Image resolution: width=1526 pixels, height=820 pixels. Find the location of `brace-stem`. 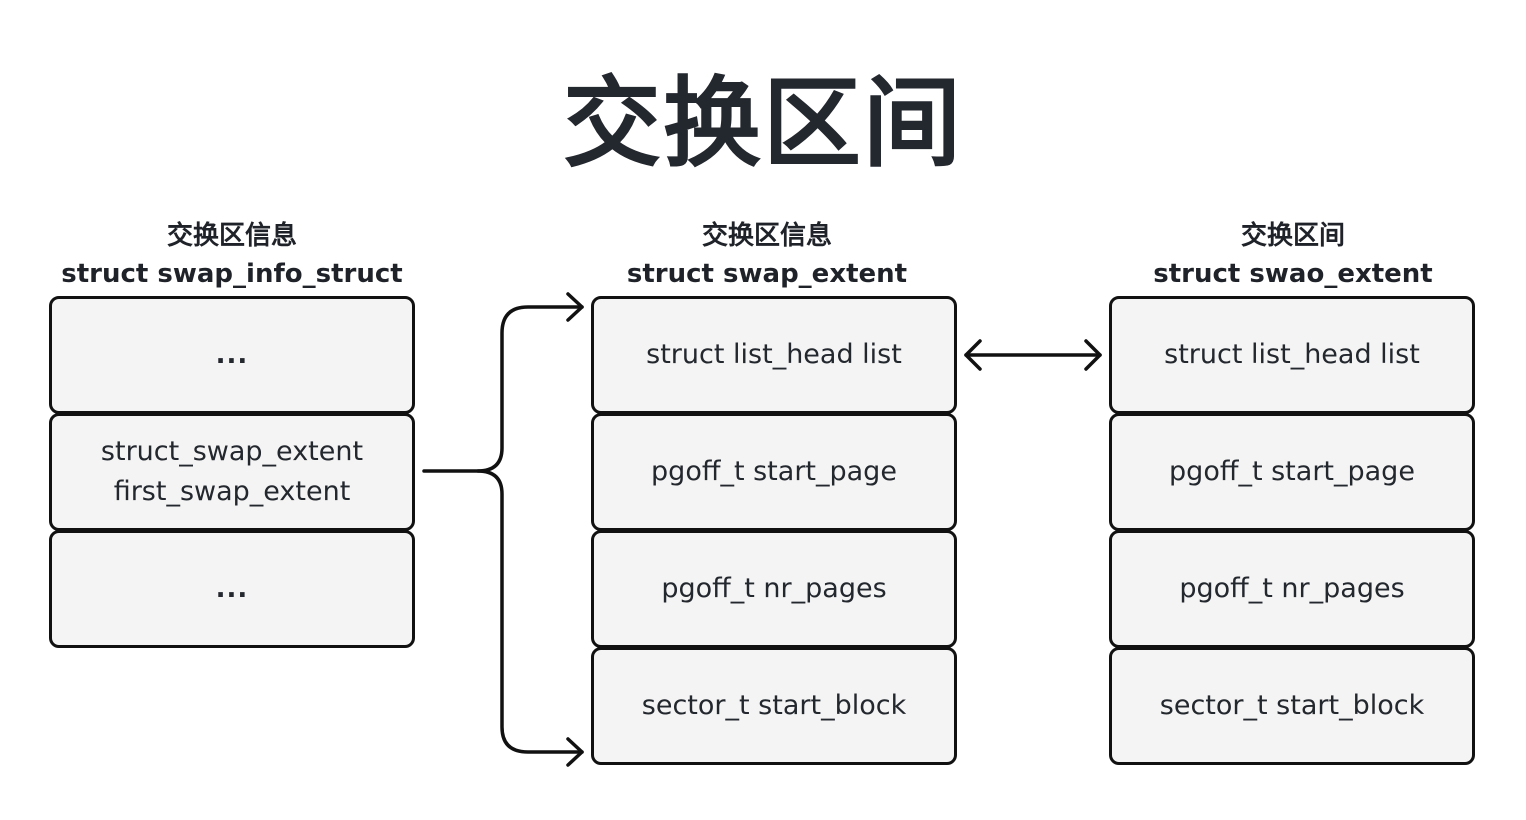

brace-stem is located at coordinates (503, 389).